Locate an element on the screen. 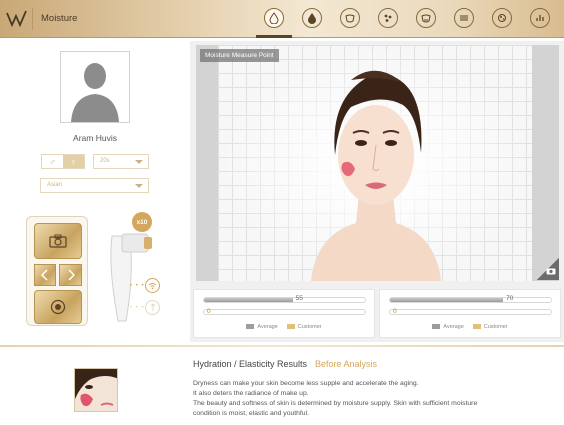 This screenshot has width=564, height=425. moisture-filled-icon is located at coordinates (312, 18).